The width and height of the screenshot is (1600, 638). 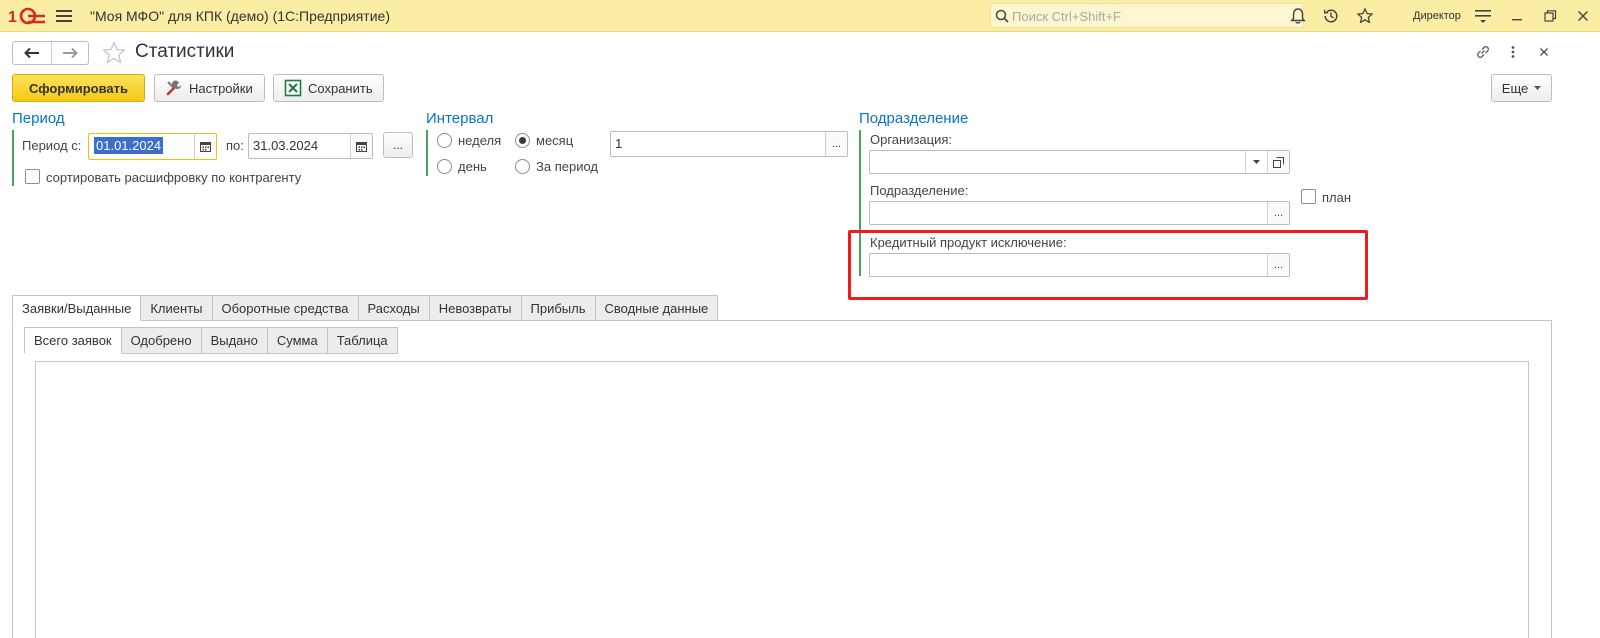 What do you see at coordinates (32, 176) in the screenshot?
I see `sort-by-contractor-checkbox` at bounding box center [32, 176].